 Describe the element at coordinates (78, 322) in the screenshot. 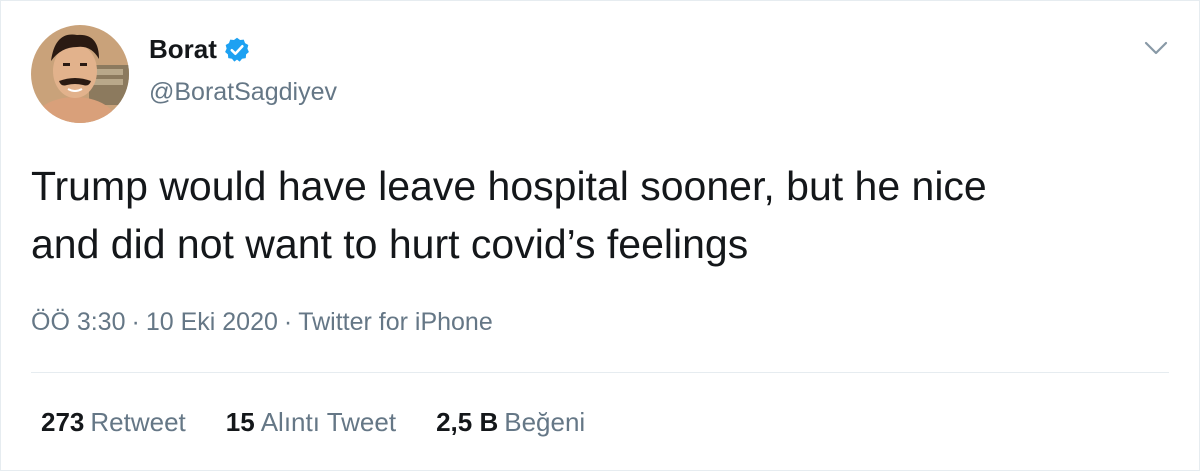

I see `tweet-time: ÖÖ 3:30` at that location.